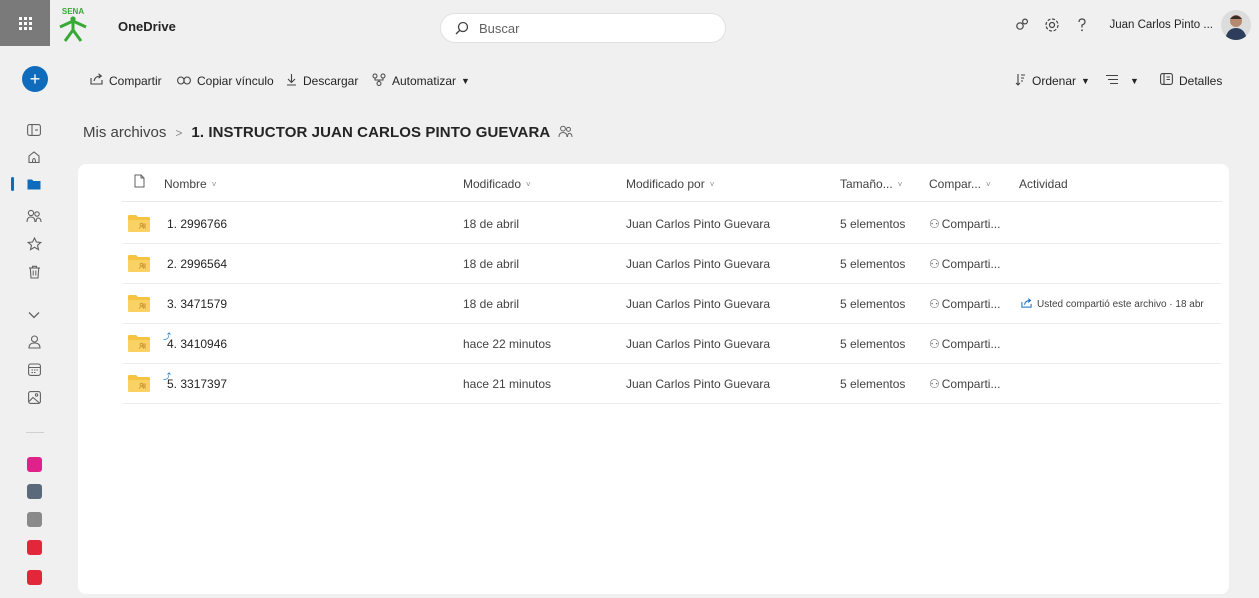 This screenshot has width=1259, height=598. I want to click on app-launcher-icon, so click(25, 23).